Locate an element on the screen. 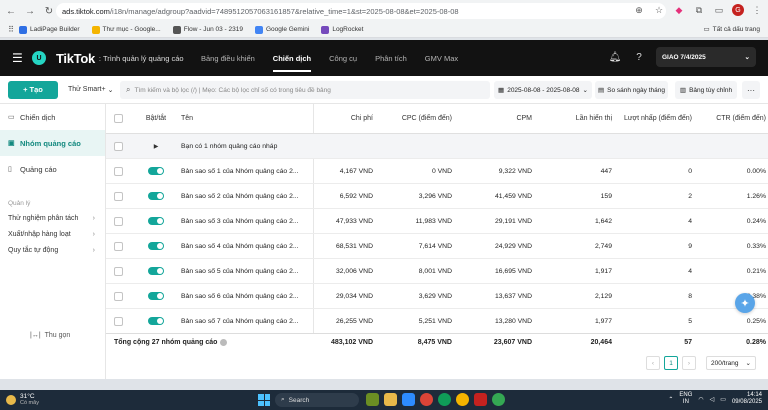  bookmark-logrocket: LogRocket is located at coordinates (342, 29).